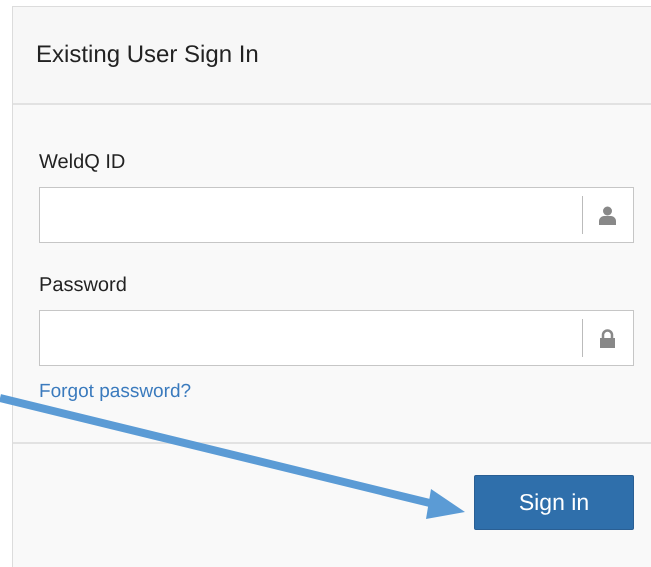 The image size is (651, 567). What do you see at coordinates (83, 285) in the screenshot?
I see `field-label: Password` at bounding box center [83, 285].